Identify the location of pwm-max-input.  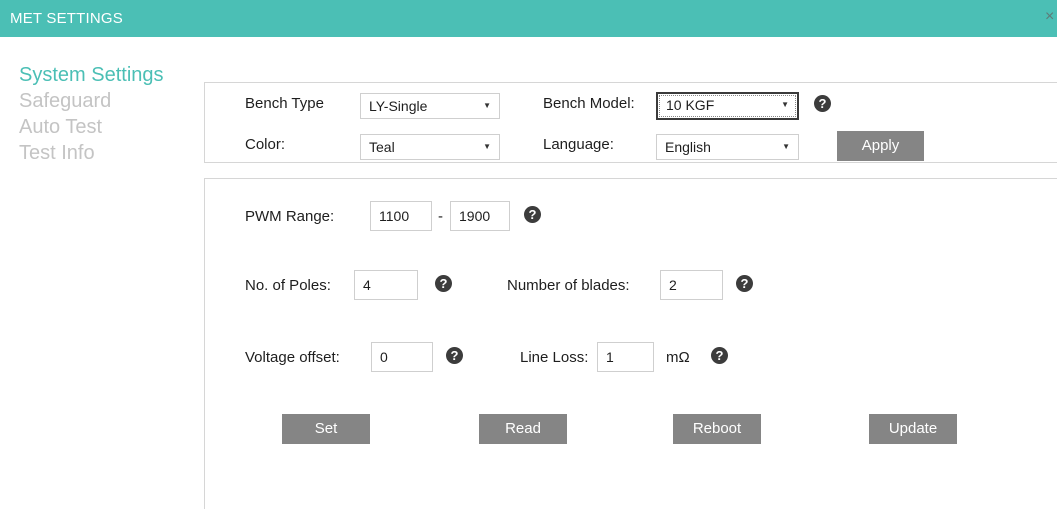
(480, 216).